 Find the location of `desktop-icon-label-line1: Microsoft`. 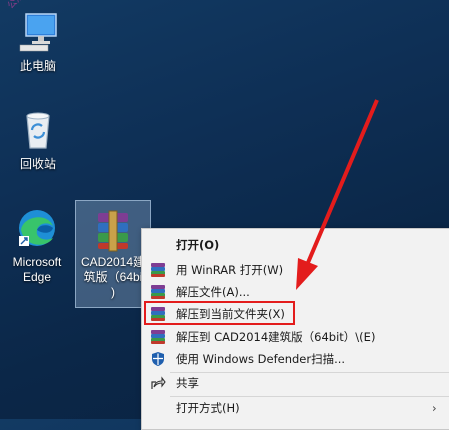

desktop-icon-label-line1: Microsoft is located at coordinates (37, 262).